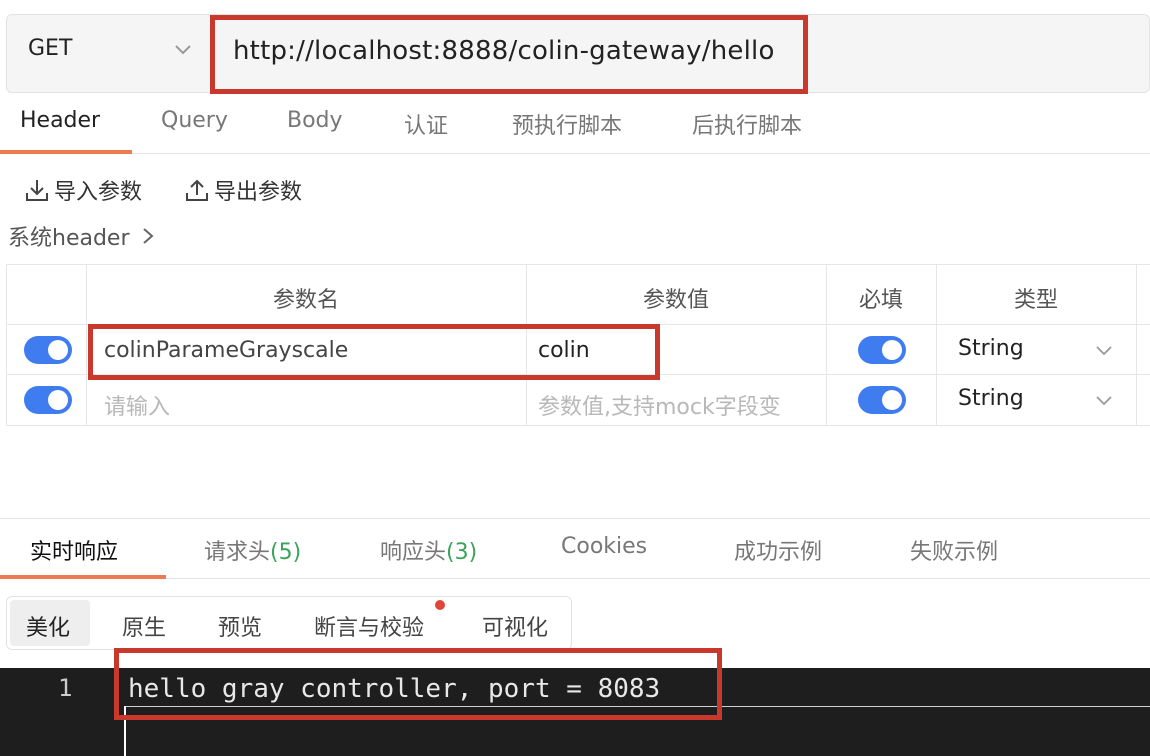 The height and width of the screenshot is (756, 1150). I want to click on tab-header: Header, so click(60, 120).